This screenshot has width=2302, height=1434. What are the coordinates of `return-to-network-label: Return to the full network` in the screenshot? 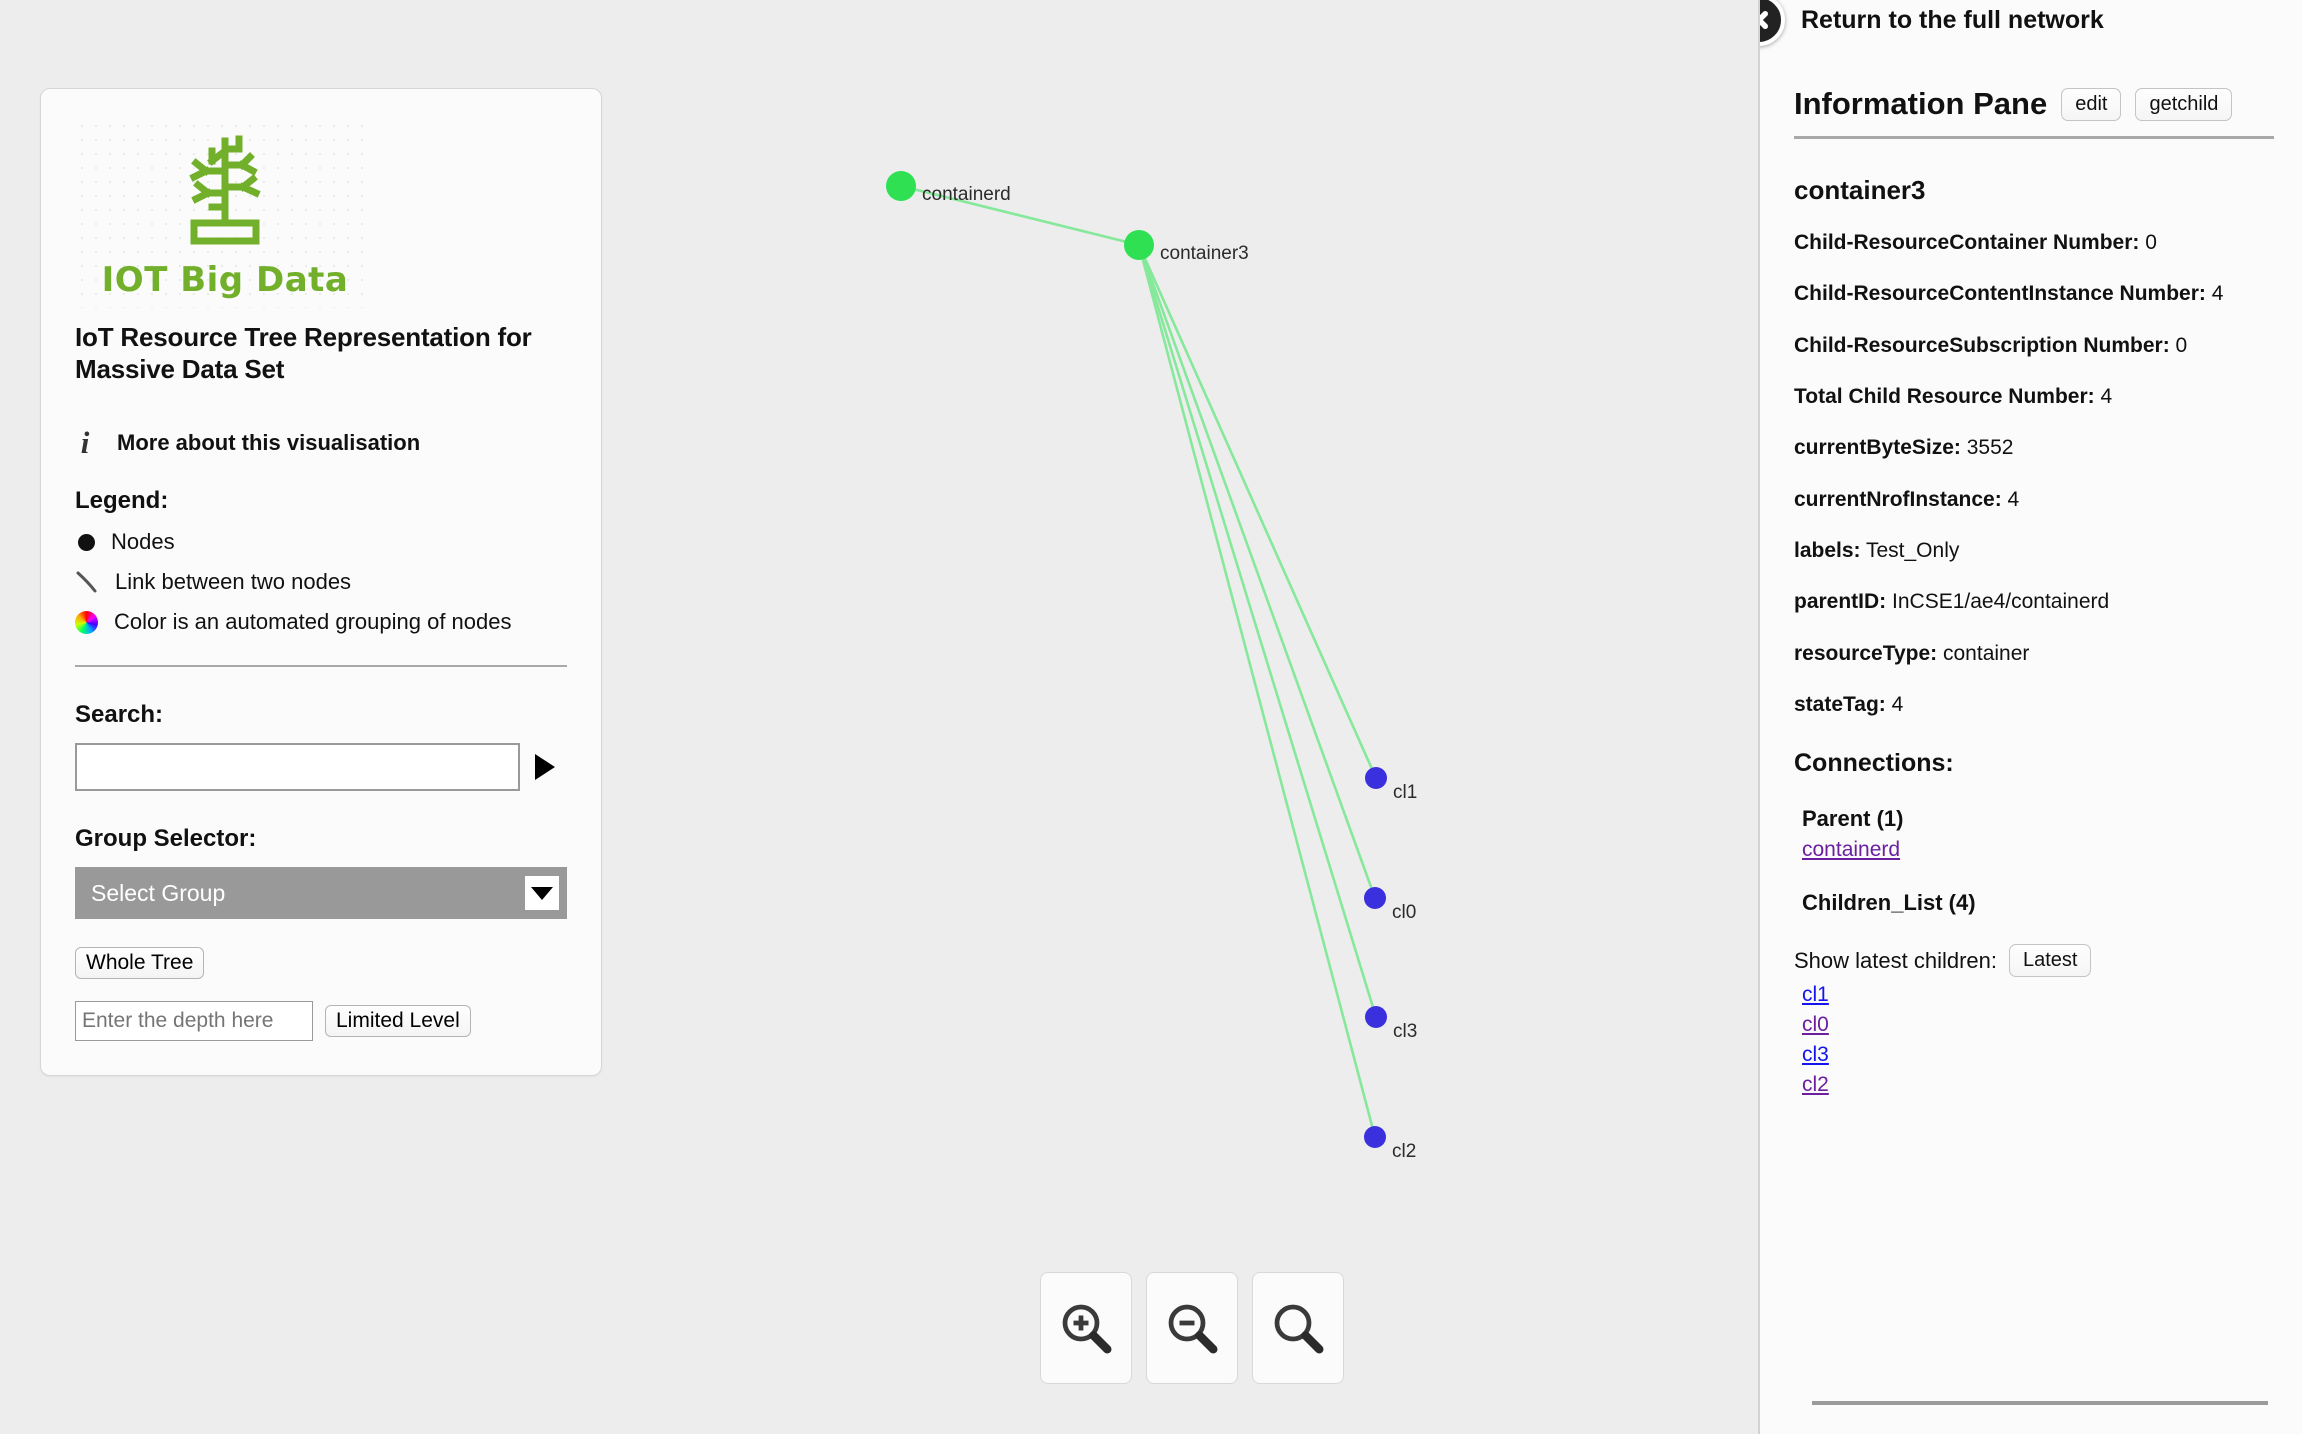 It's located at (1952, 19).